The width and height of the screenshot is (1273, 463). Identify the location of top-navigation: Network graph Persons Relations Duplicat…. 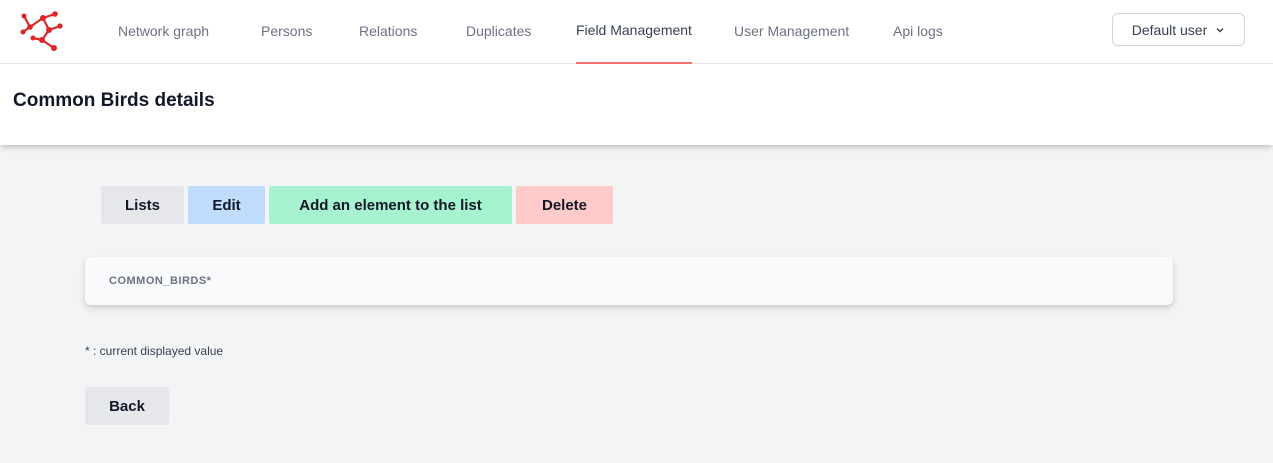
(636, 32).